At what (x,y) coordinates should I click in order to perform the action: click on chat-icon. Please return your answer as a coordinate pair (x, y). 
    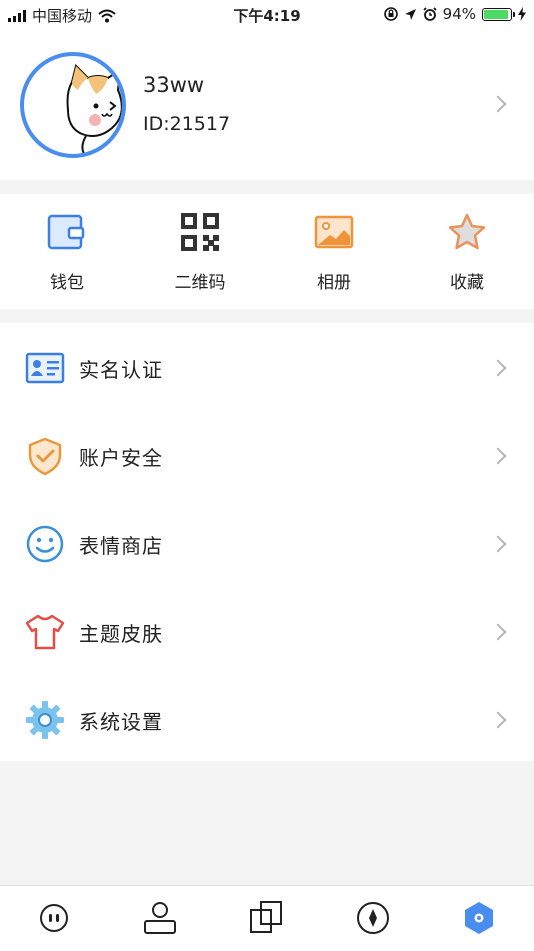
    Looking at the image, I should click on (54, 918).